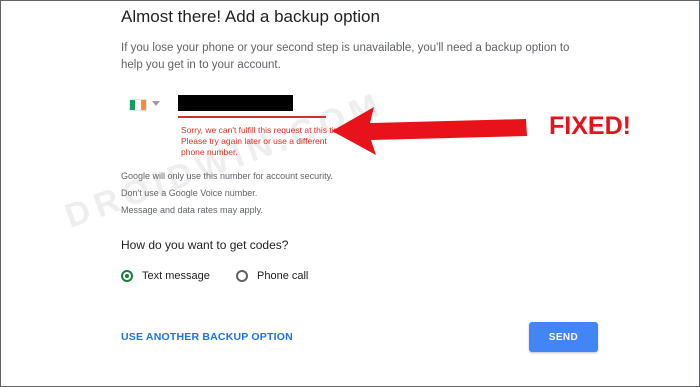 This screenshot has height=387, width=700. What do you see at coordinates (242, 276) in the screenshot?
I see `radio-unchecked-icon` at bounding box center [242, 276].